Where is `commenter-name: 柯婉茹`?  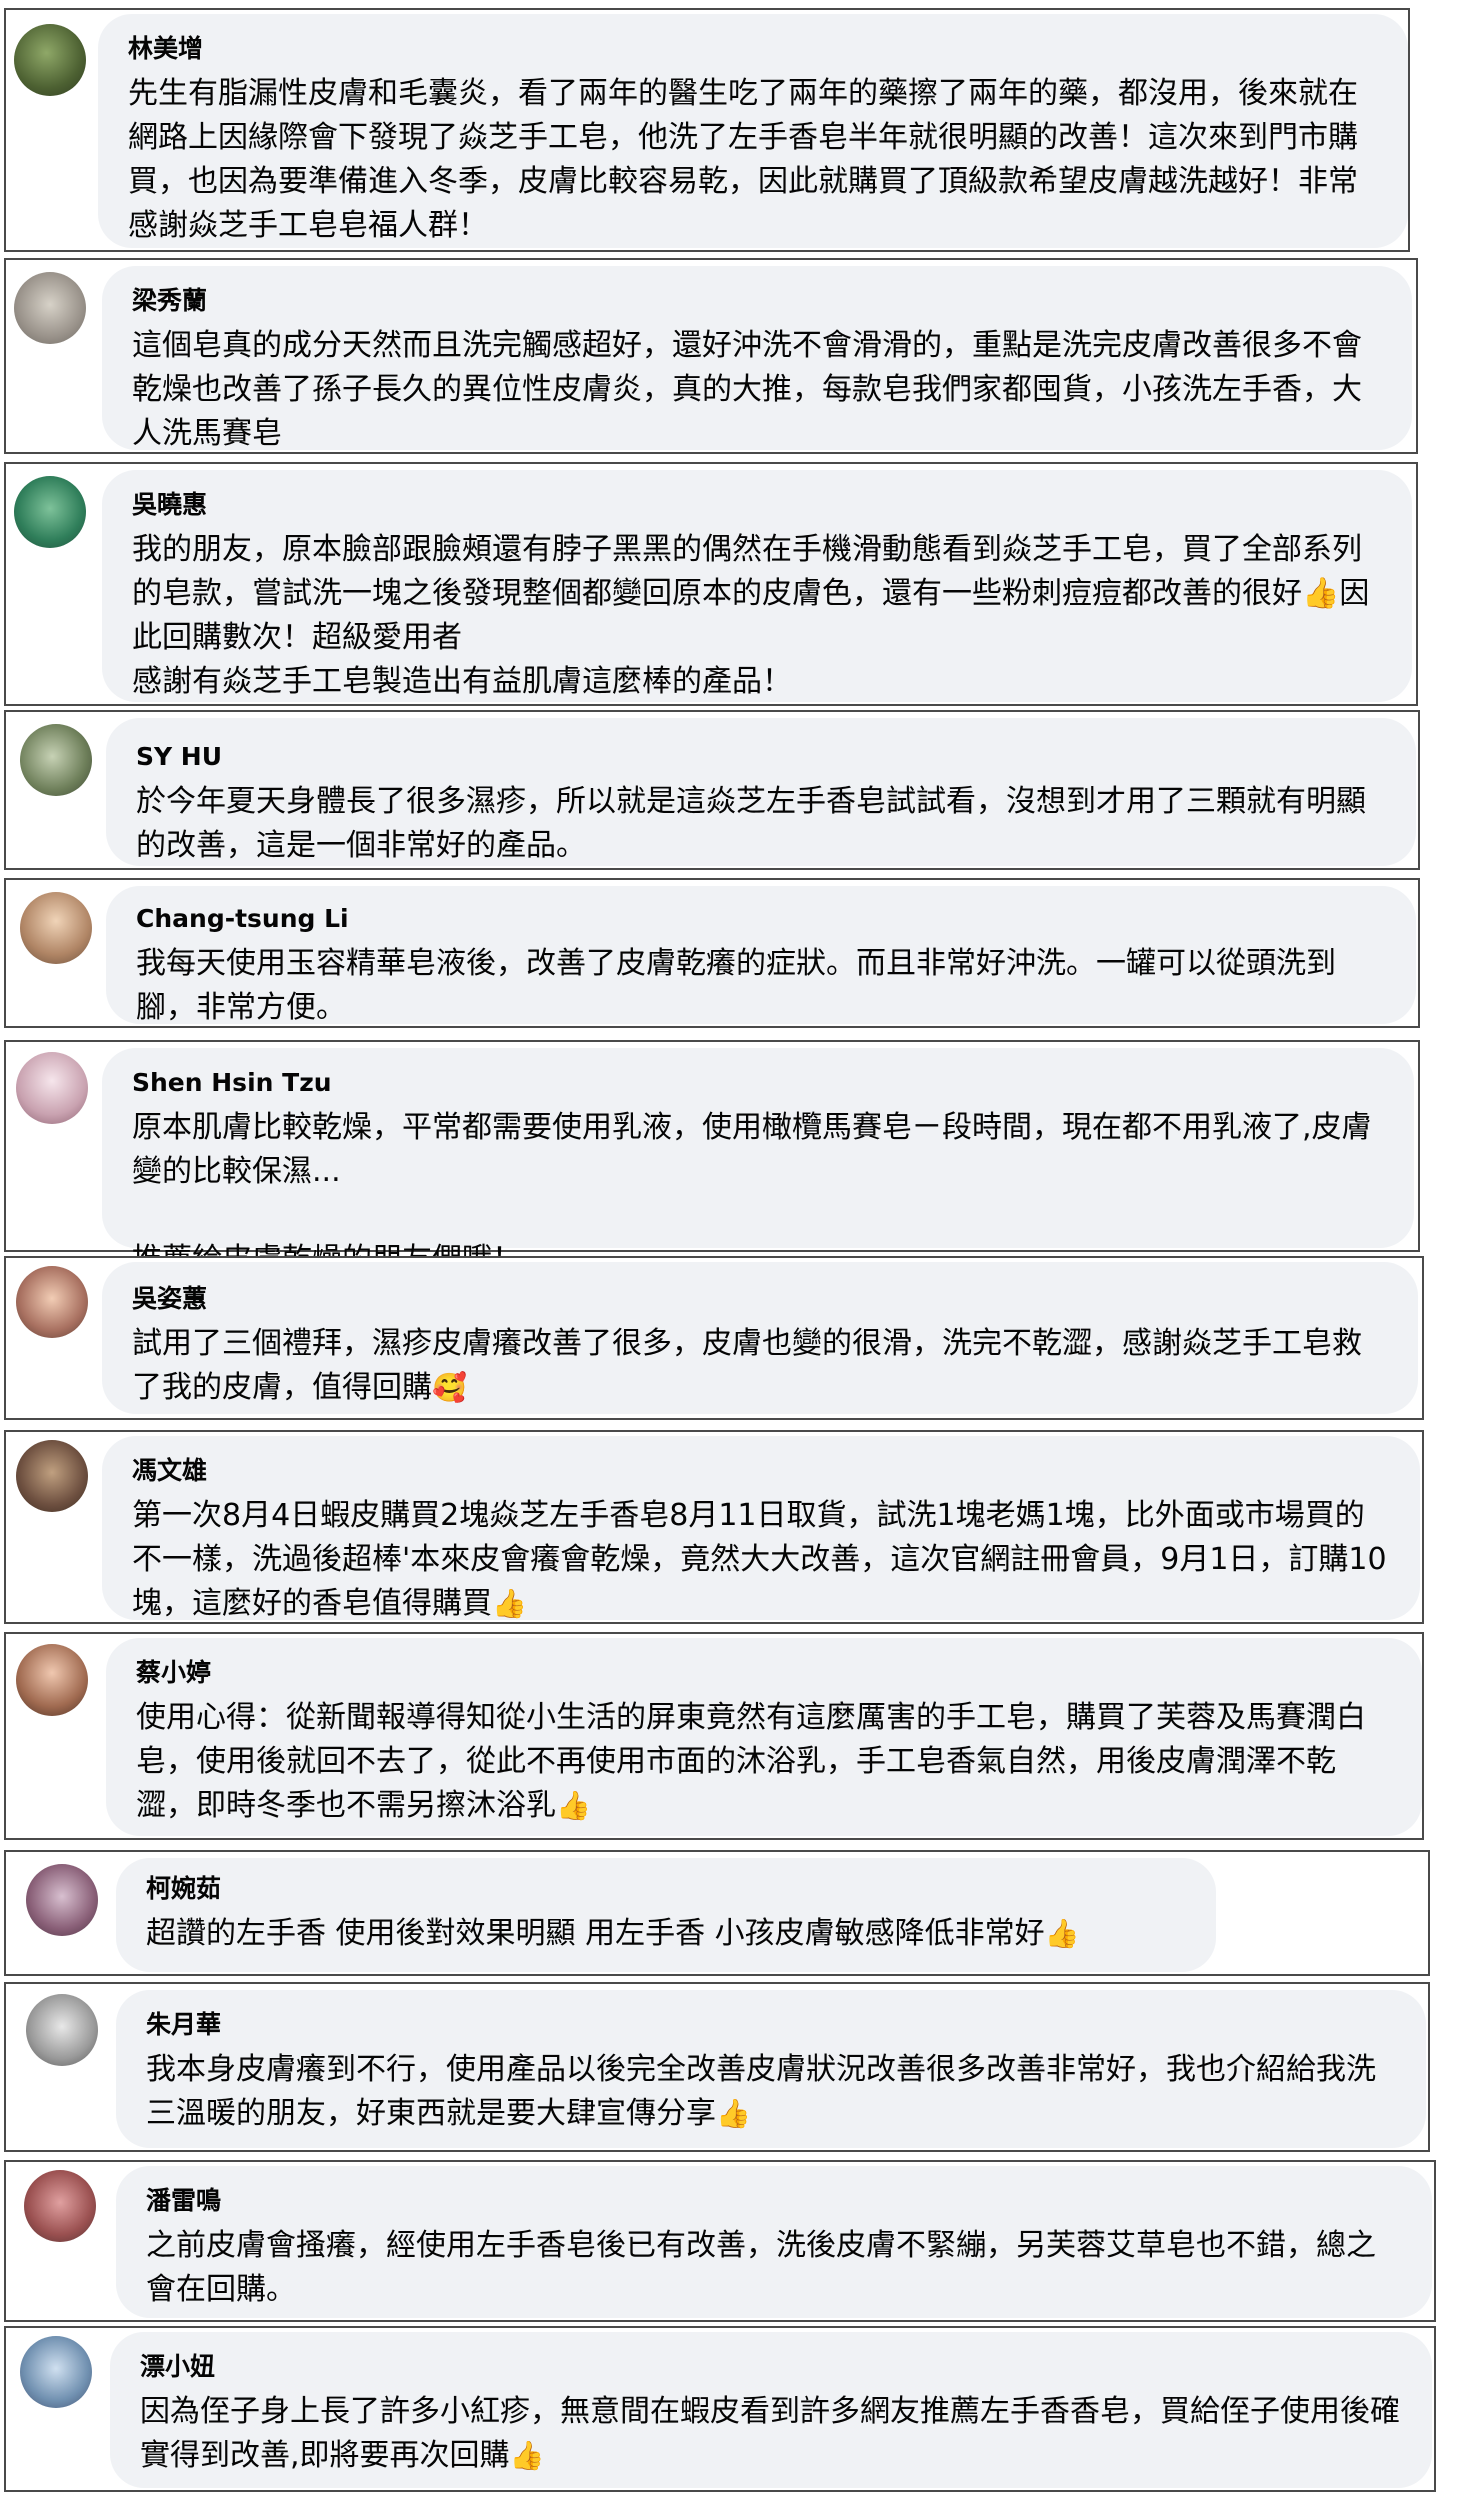 commenter-name: 柯婉茹 is located at coordinates (667, 1889).